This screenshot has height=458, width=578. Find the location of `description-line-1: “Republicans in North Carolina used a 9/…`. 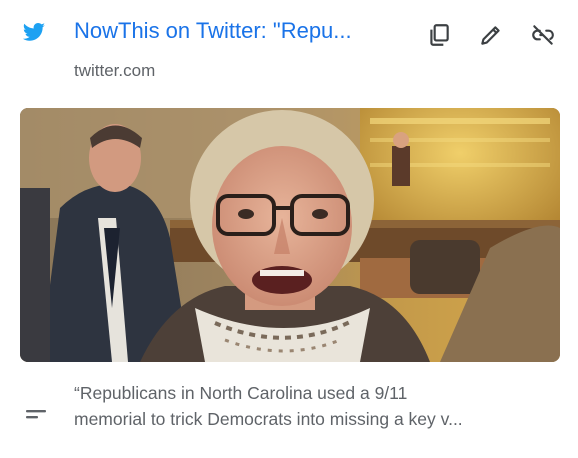

description-line-1: “Republicans in North Carolina used a 9/… is located at coordinates (241, 393).